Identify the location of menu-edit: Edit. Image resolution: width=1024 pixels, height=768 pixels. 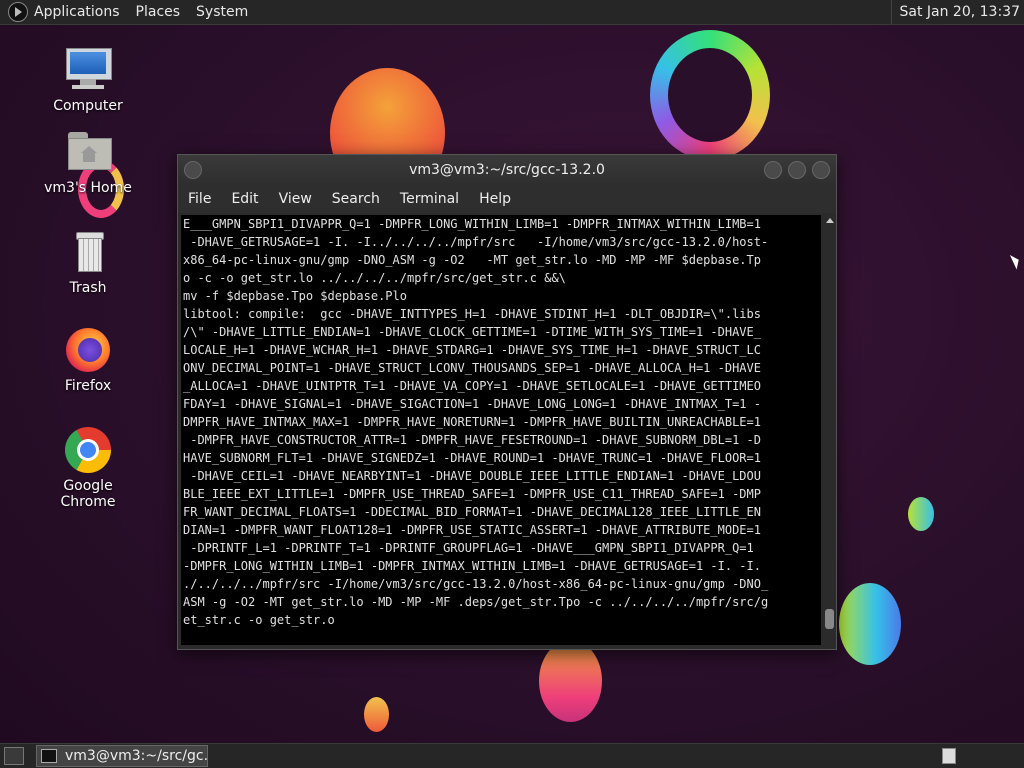
(244, 199).